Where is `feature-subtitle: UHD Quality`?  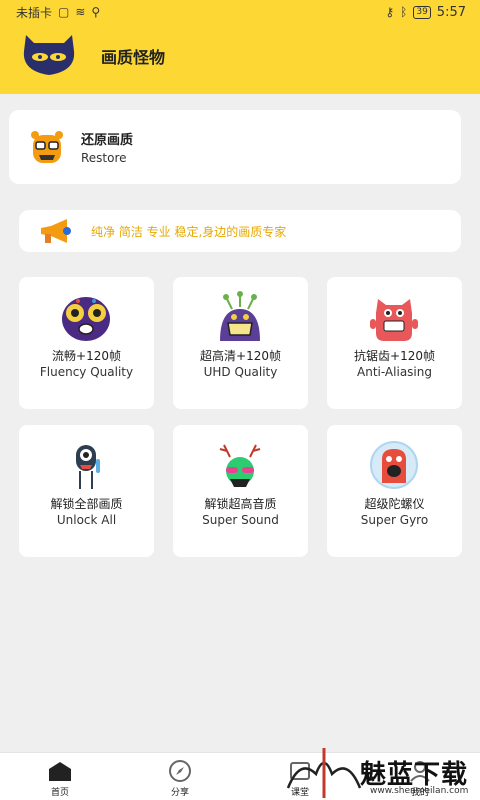
feature-subtitle: UHD Quality is located at coordinates (240, 372).